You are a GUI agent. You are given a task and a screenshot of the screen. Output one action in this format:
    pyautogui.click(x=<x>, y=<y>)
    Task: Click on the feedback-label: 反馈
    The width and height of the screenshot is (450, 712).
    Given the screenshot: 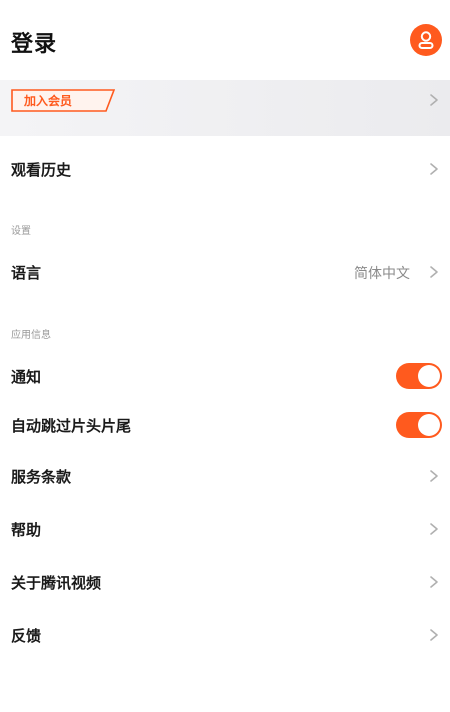 What is the action you would take?
    pyautogui.click(x=26, y=636)
    